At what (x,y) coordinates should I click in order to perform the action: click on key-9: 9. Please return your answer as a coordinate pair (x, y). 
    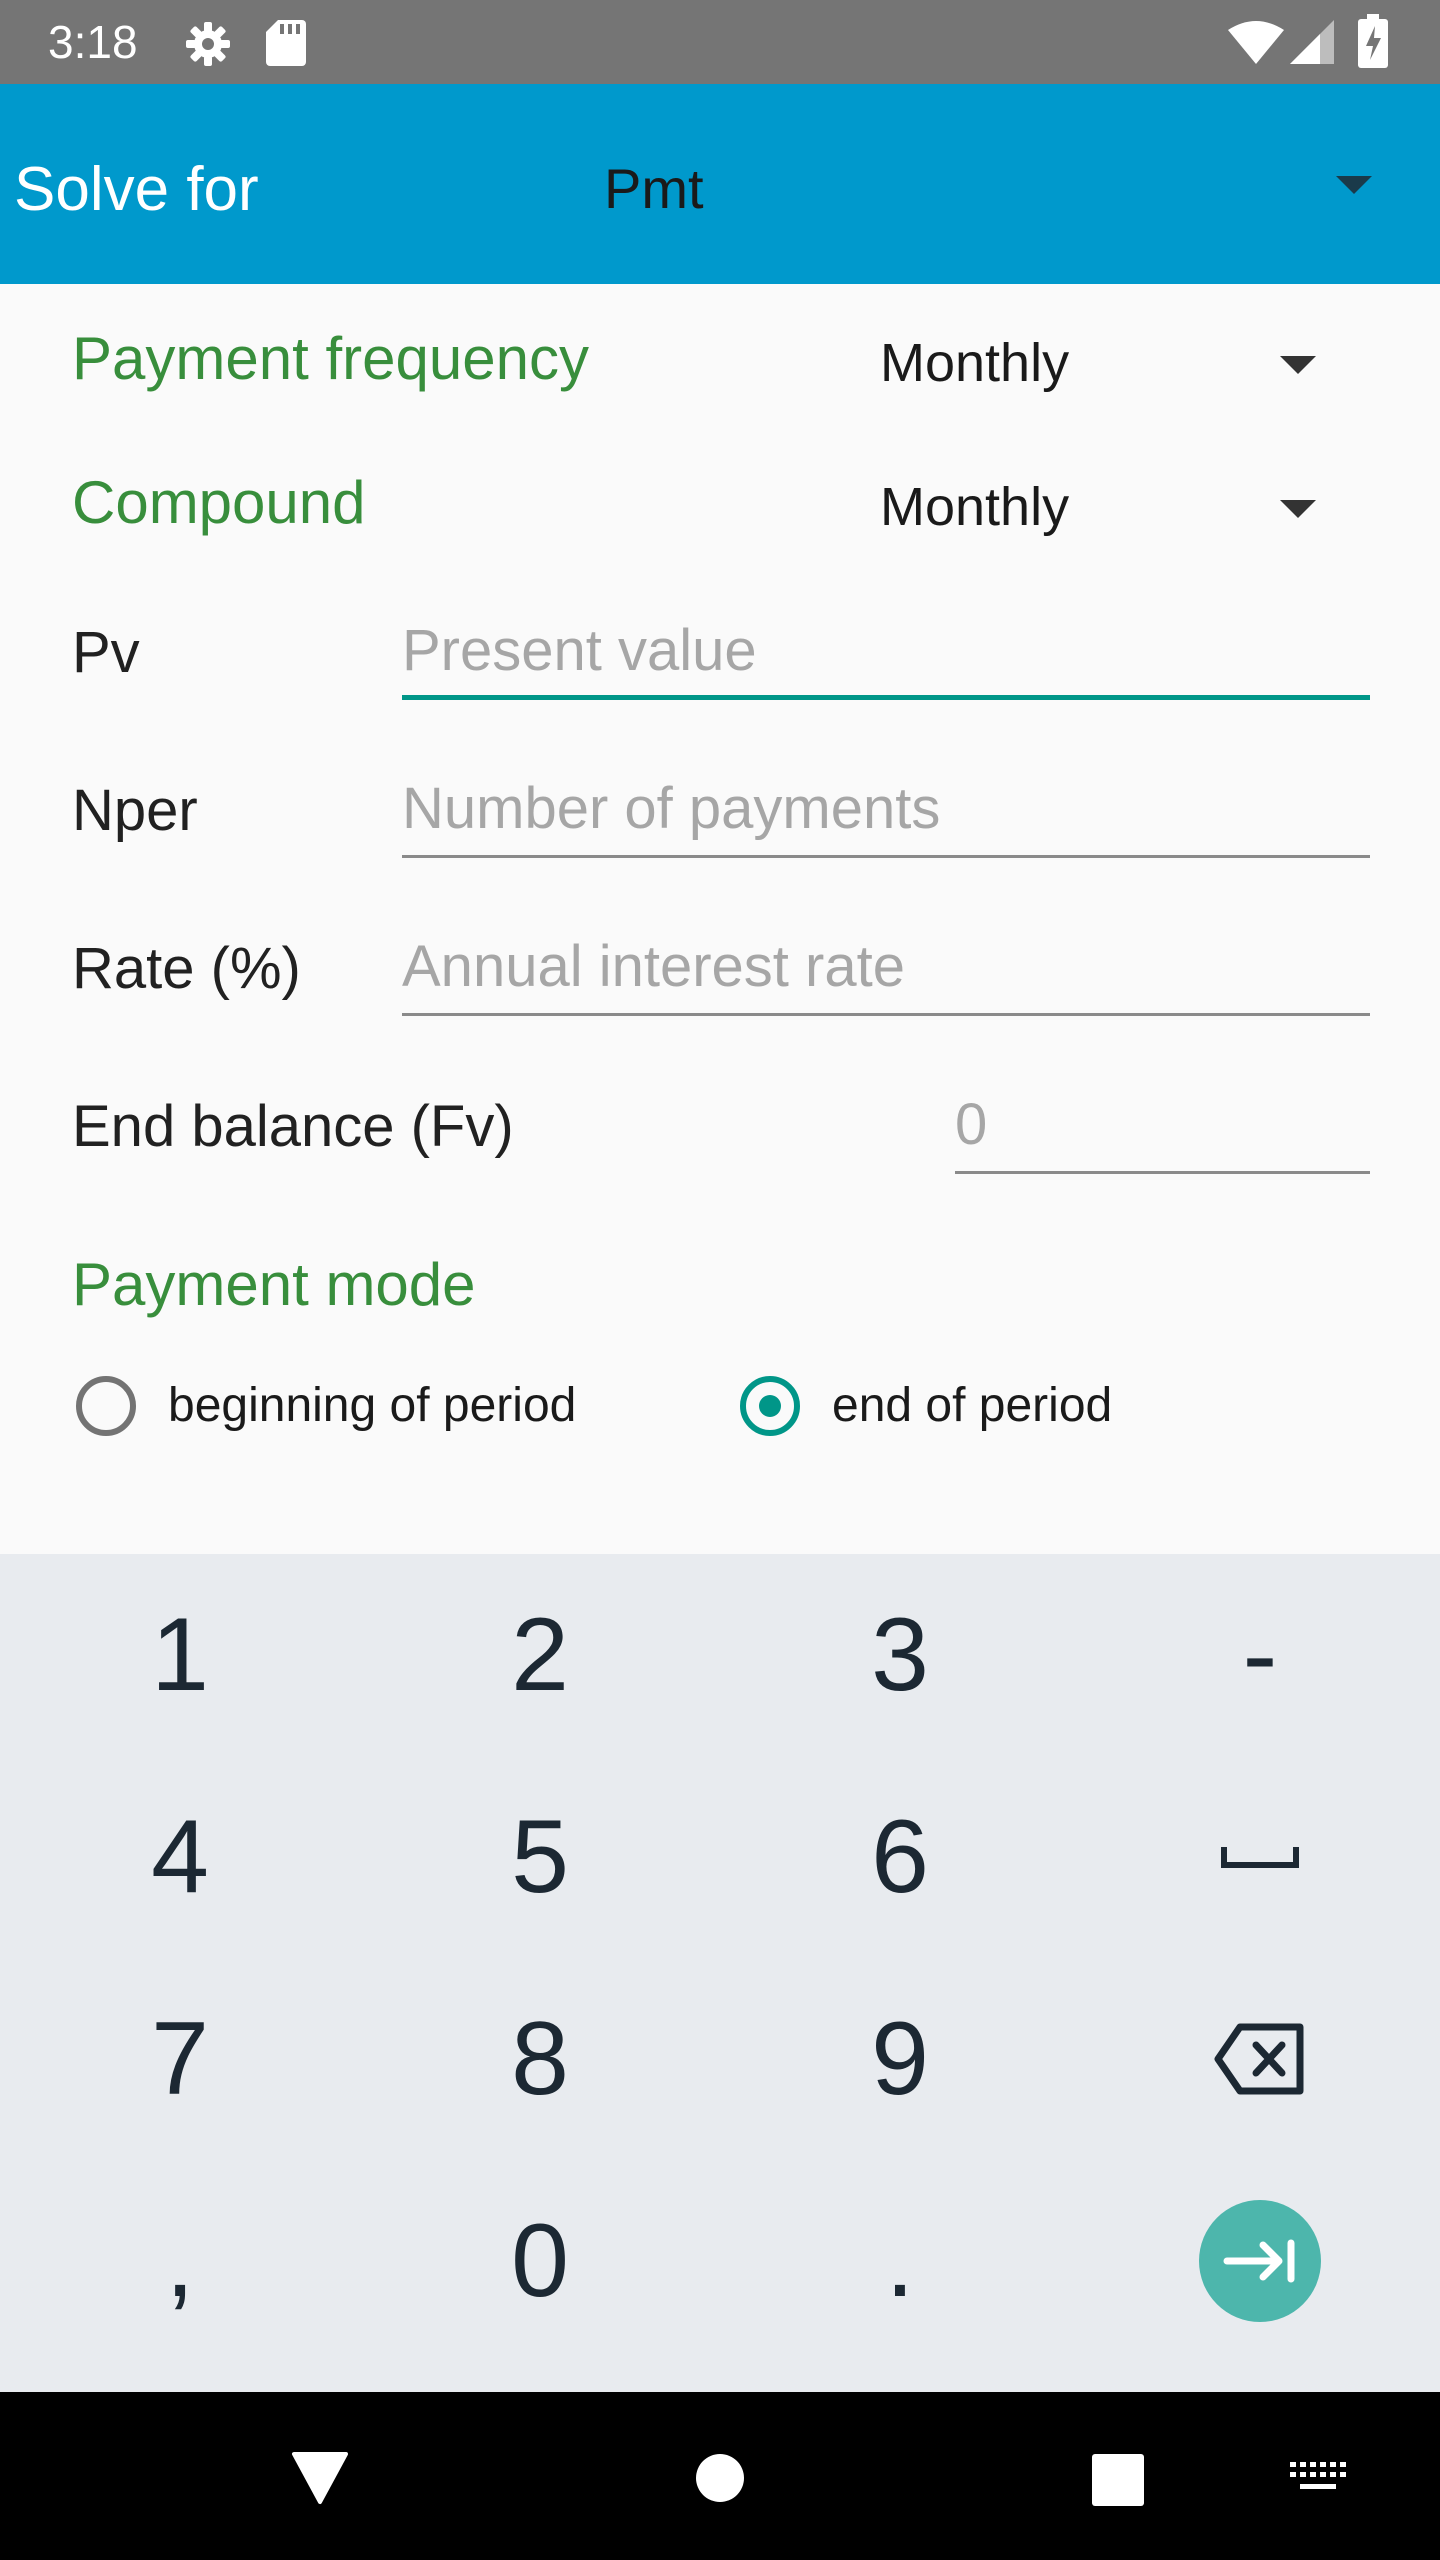
    Looking at the image, I should click on (900, 2059).